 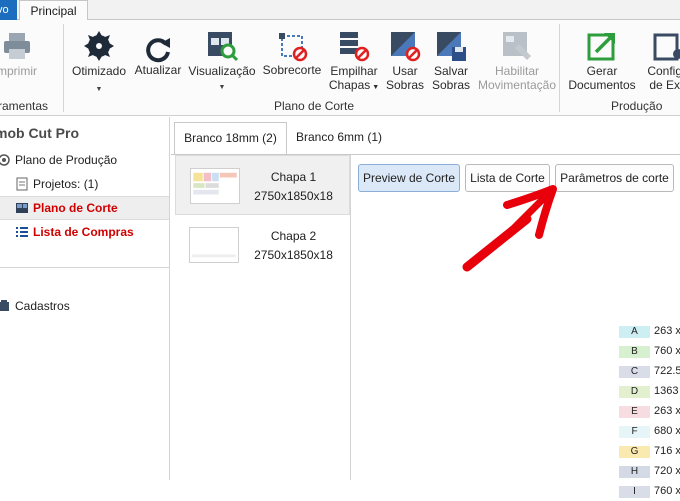 I want to click on legend-row: E 263 x, so click(x=649, y=412).